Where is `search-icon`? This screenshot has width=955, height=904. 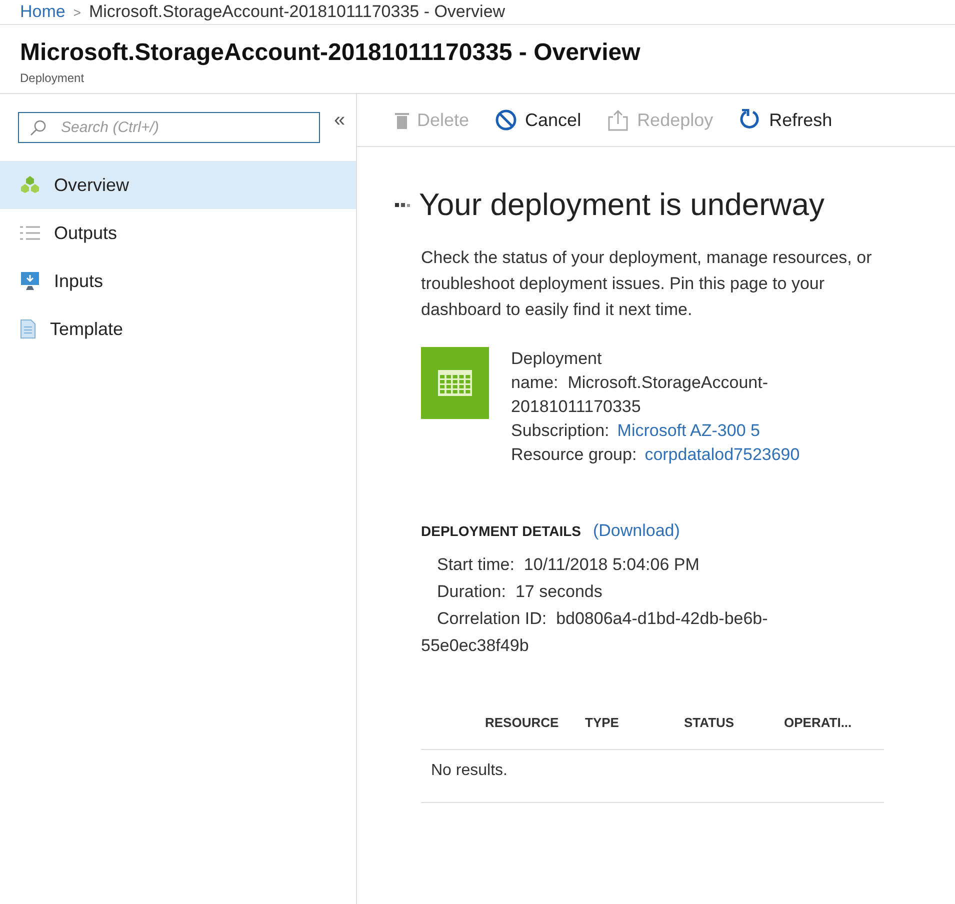 search-icon is located at coordinates (38, 128).